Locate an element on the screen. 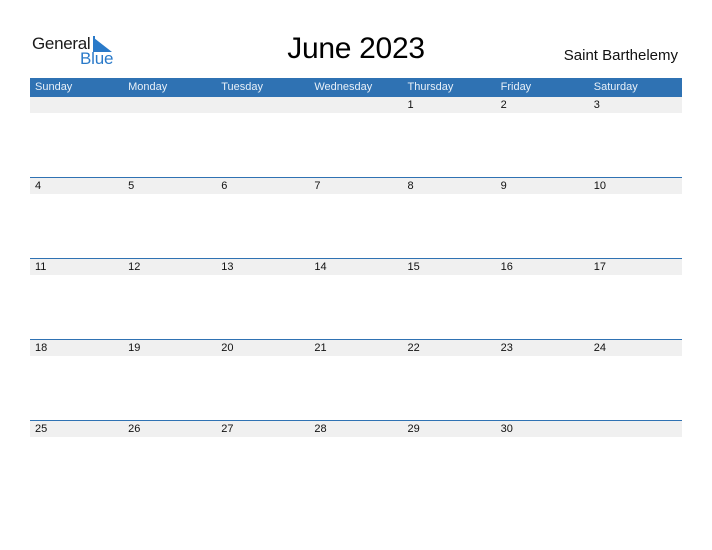 This screenshot has width=712, height=550. date-cell: 27 is located at coordinates (227, 429).